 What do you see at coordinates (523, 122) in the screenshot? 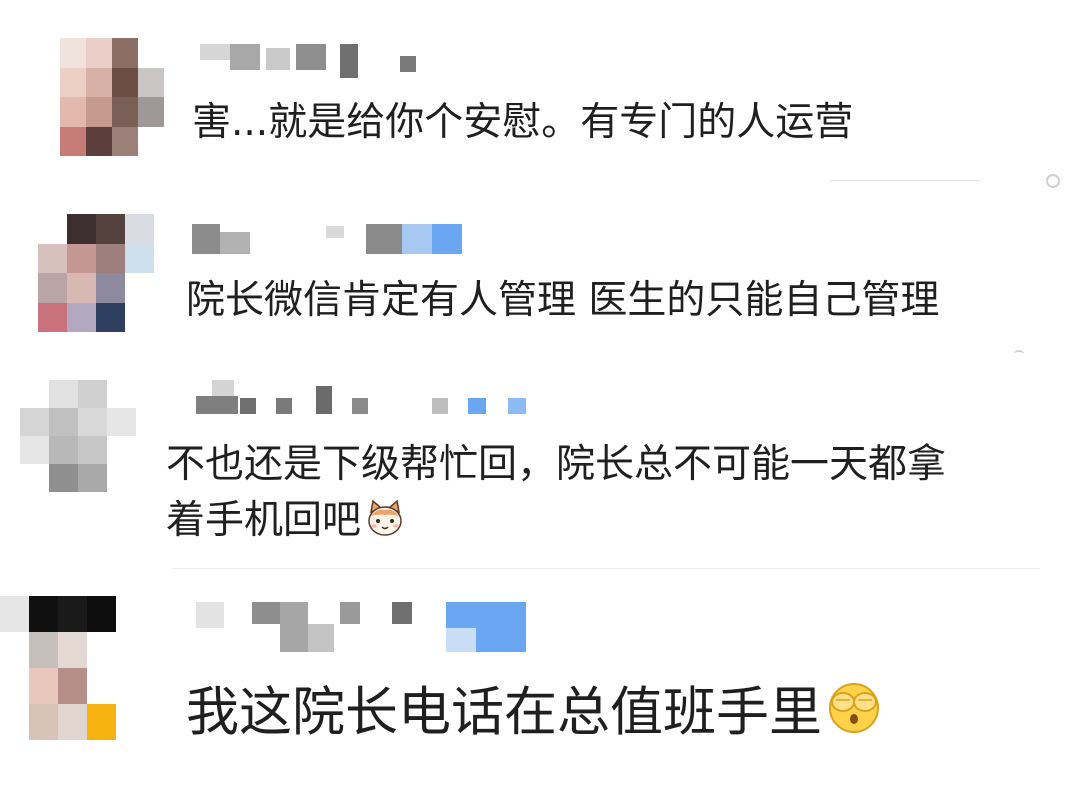
I see `comment-text: 害...就是给你个安慰。有专门的人运营` at bounding box center [523, 122].